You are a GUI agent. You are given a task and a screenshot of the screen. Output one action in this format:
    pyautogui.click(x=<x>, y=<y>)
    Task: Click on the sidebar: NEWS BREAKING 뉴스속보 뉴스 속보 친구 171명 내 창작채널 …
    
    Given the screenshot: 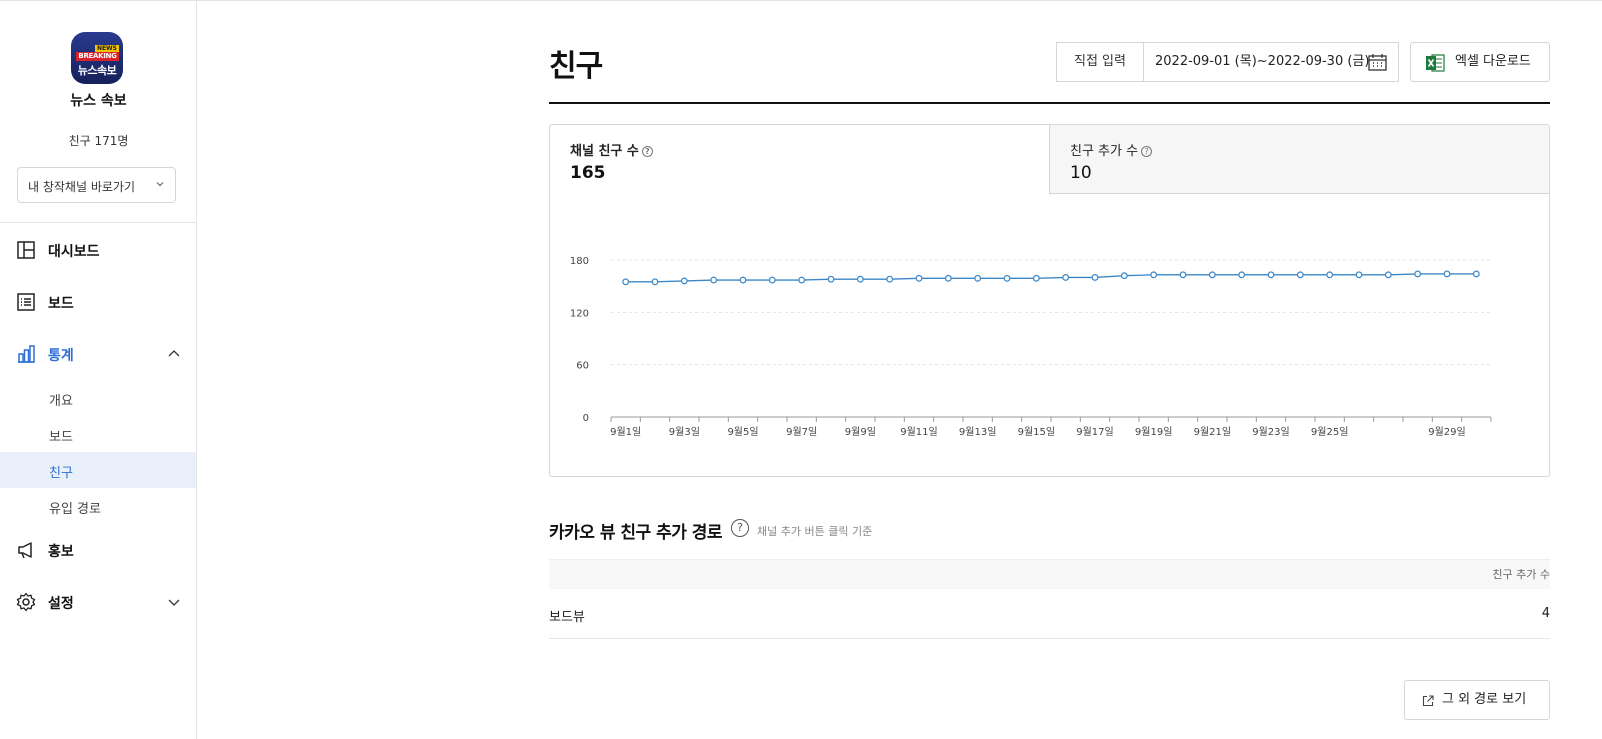 What is the action you would take?
    pyautogui.click(x=98, y=370)
    